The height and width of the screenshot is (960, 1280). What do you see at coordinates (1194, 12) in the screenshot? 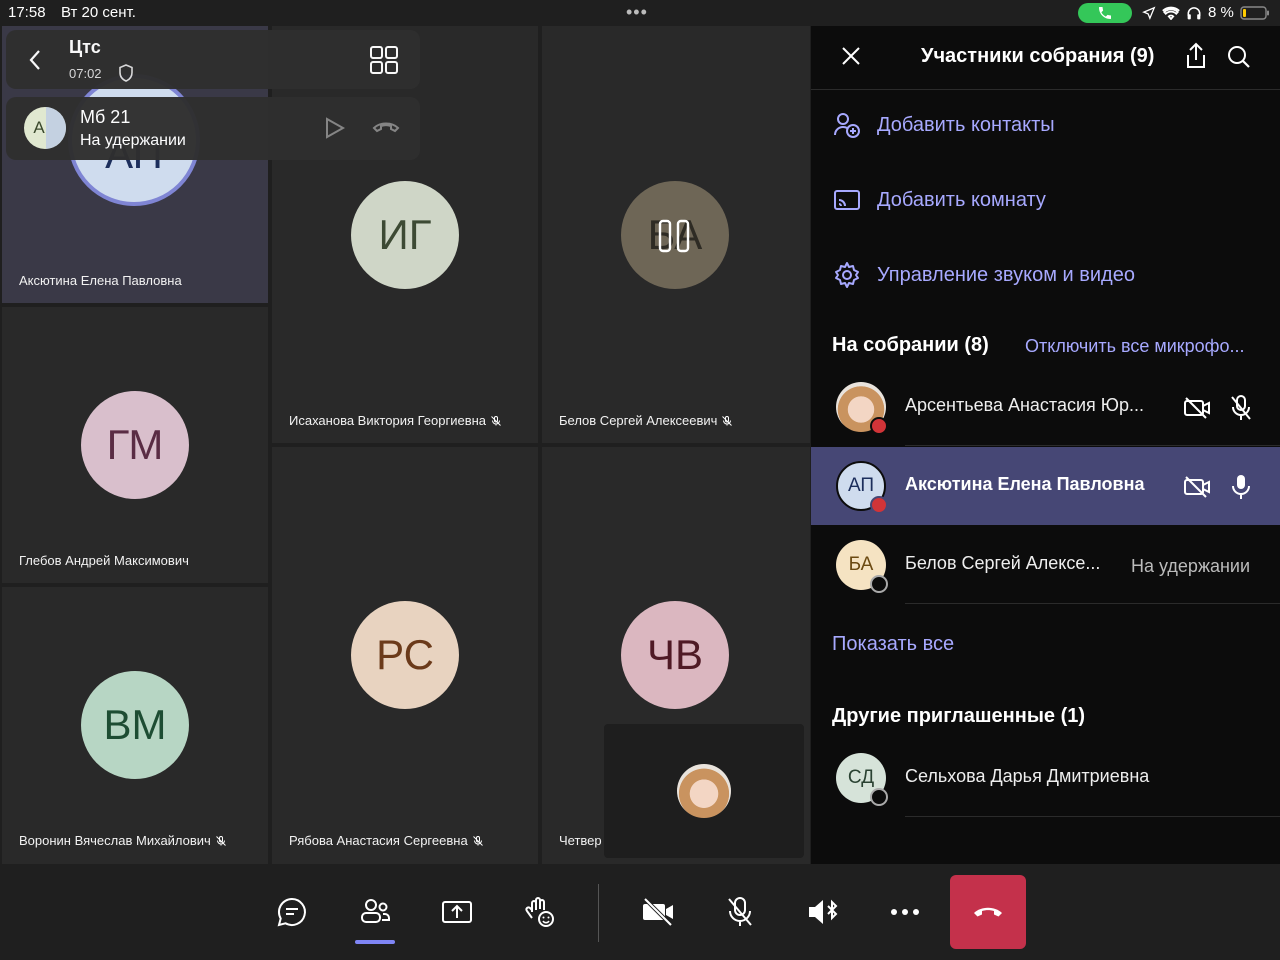
I see `headphones-icon` at bounding box center [1194, 12].